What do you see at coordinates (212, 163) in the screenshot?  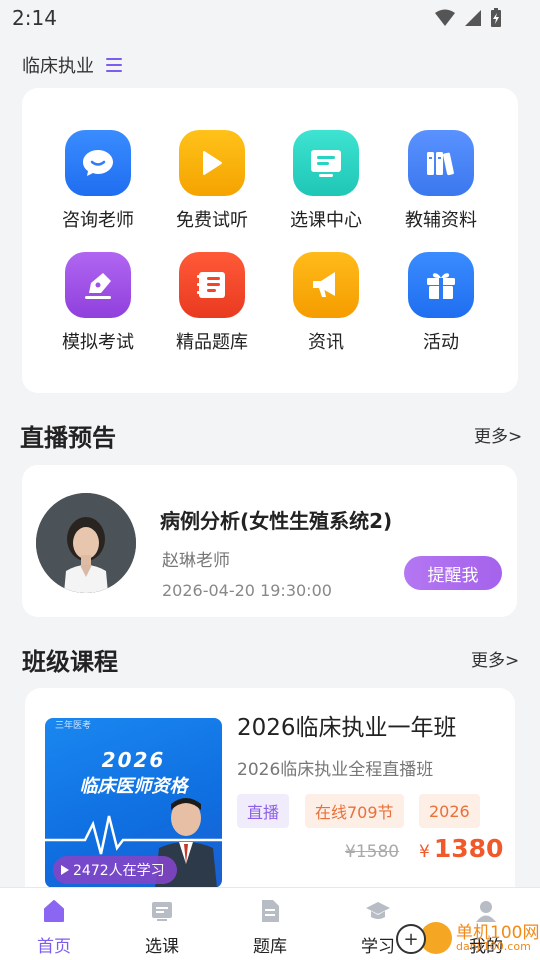 I see `play-icon` at bounding box center [212, 163].